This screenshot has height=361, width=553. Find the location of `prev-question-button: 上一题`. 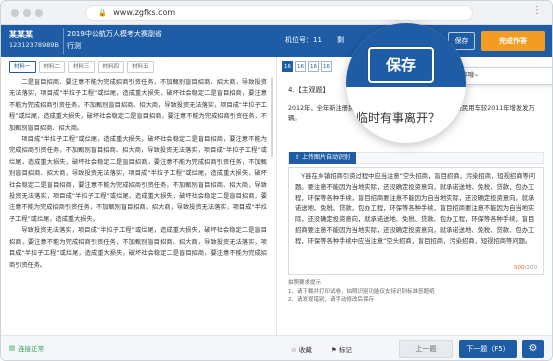

prev-question-button: 上一题 is located at coordinates (426, 349).